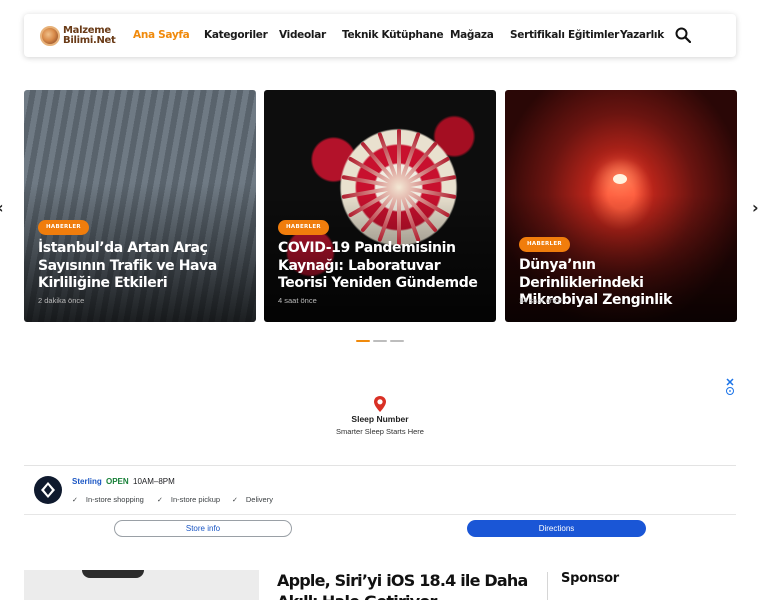 The height and width of the screenshot is (600, 760). Describe the element at coordinates (755, 207) in the screenshot. I see `slider-next-arrow: ›` at that location.